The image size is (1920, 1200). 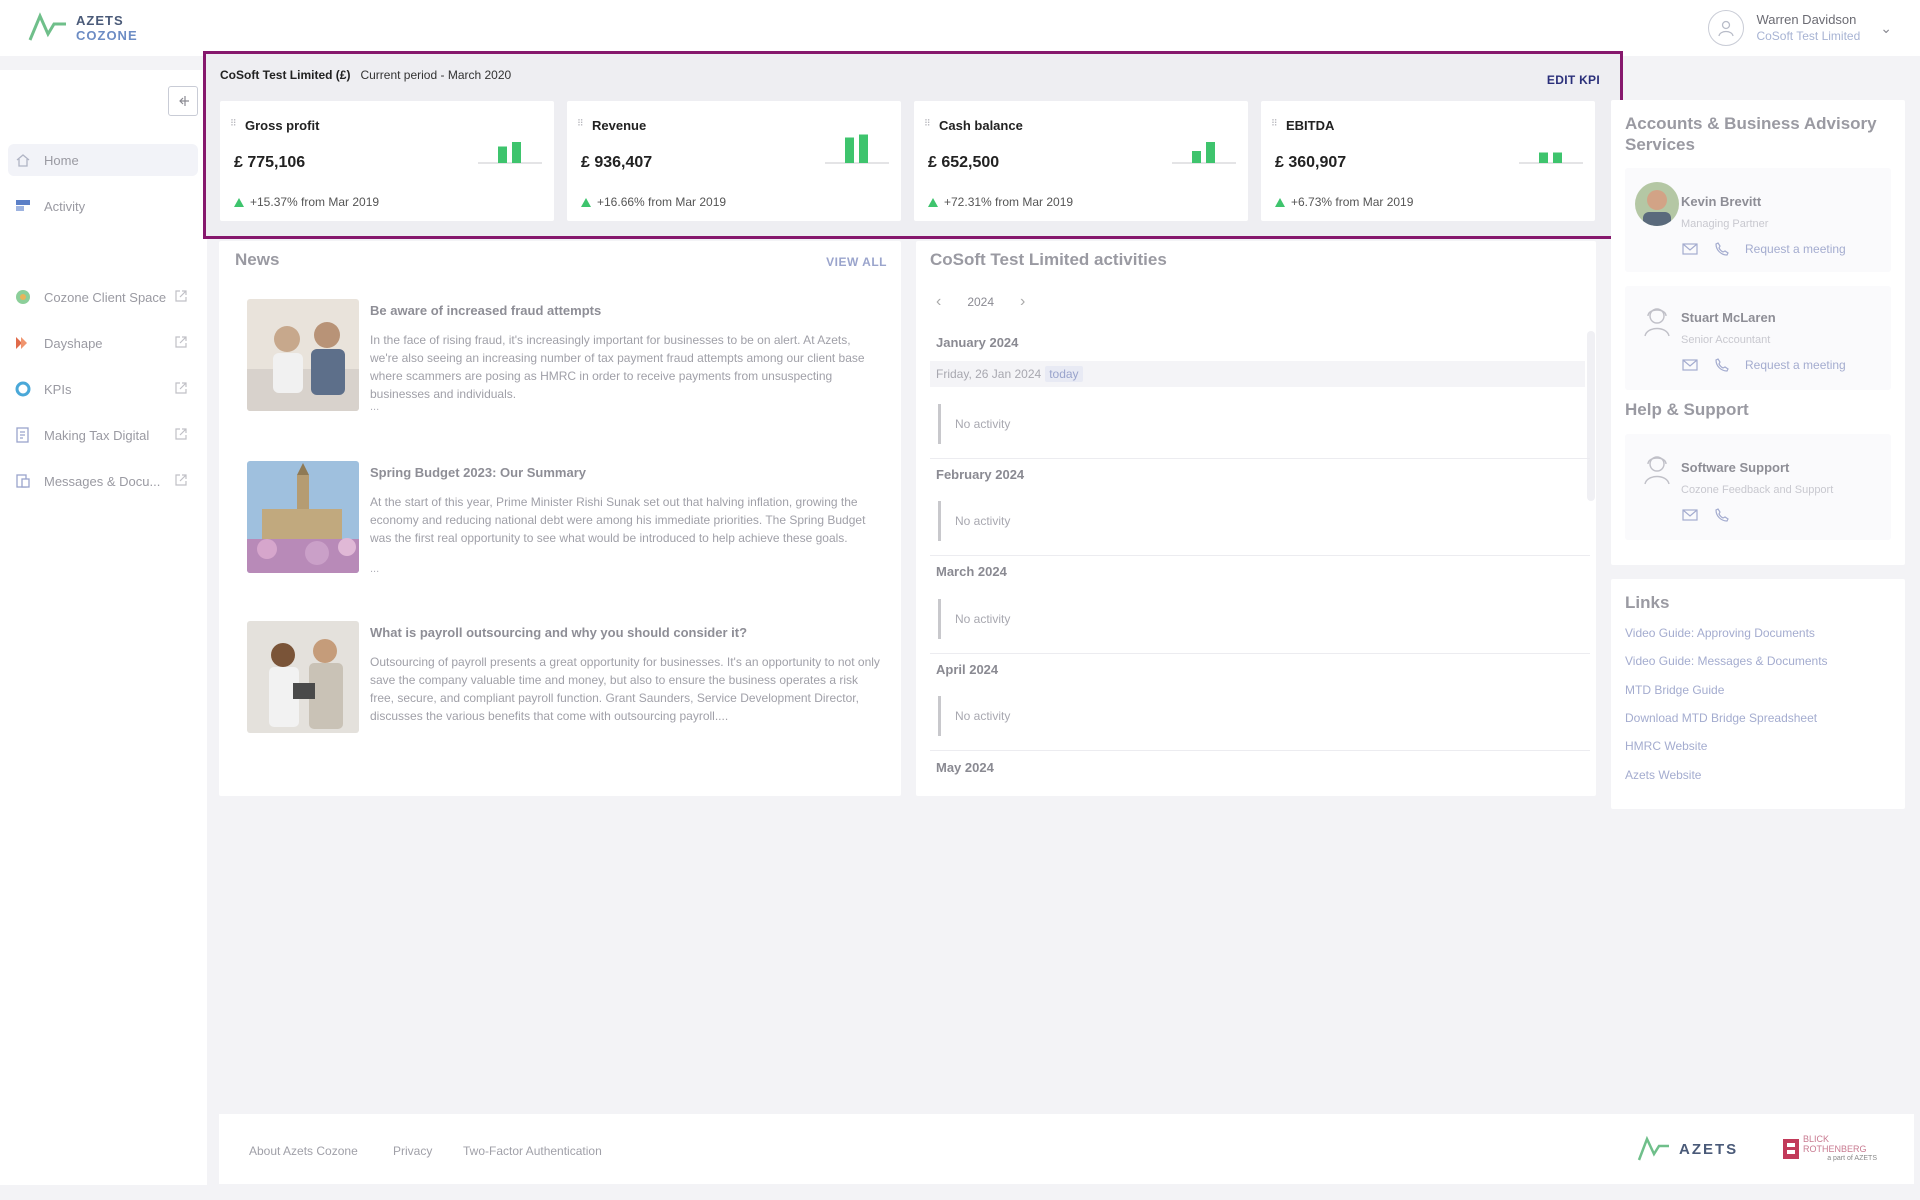 What do you see at coordinates (239, 202) in the screenshot?
I see `up-arrow-icon` at bounding box center [239, 202].